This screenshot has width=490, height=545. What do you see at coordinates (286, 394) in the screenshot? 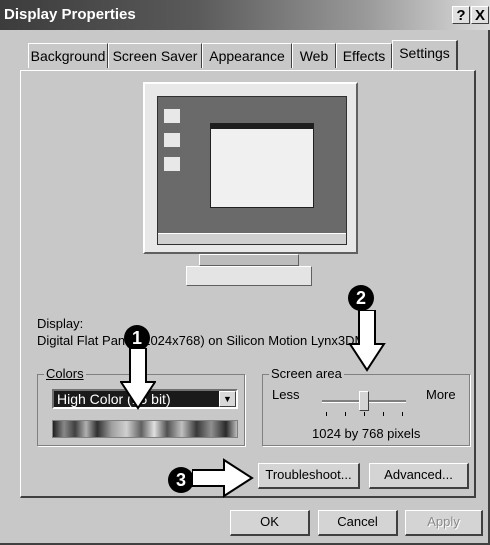
I see `slider-less-label: Less` at bounding box center [286, 394].